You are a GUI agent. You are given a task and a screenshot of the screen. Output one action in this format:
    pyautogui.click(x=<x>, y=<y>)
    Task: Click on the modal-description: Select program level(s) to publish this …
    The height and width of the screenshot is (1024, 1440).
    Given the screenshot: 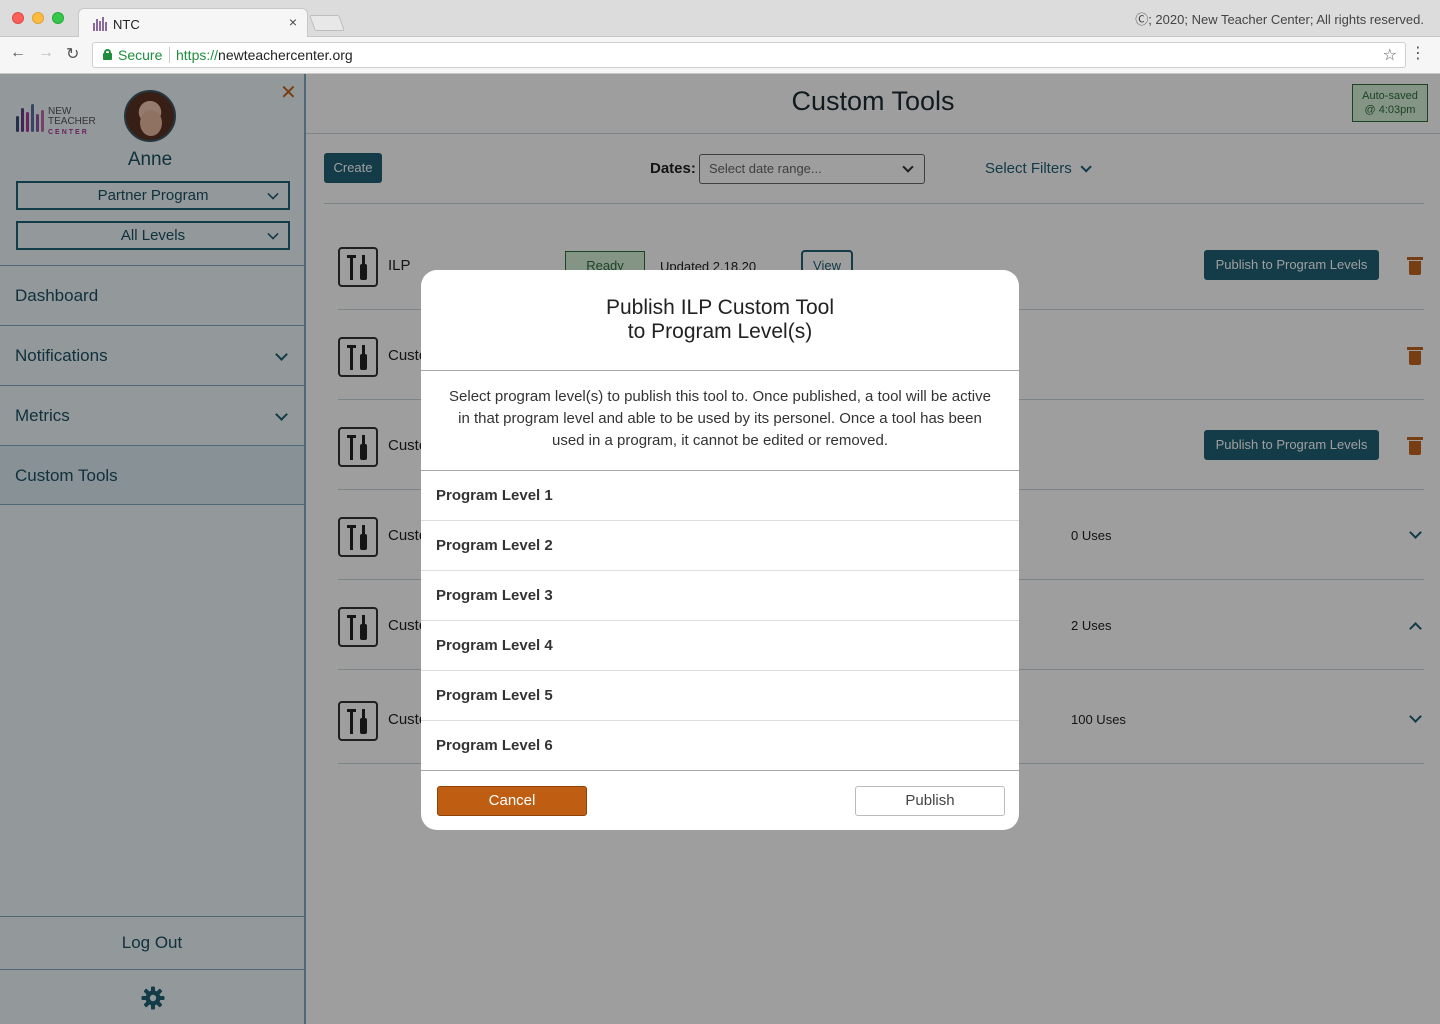 What is the action you would take?
    pyautogui.click(x=720, y=418)
    